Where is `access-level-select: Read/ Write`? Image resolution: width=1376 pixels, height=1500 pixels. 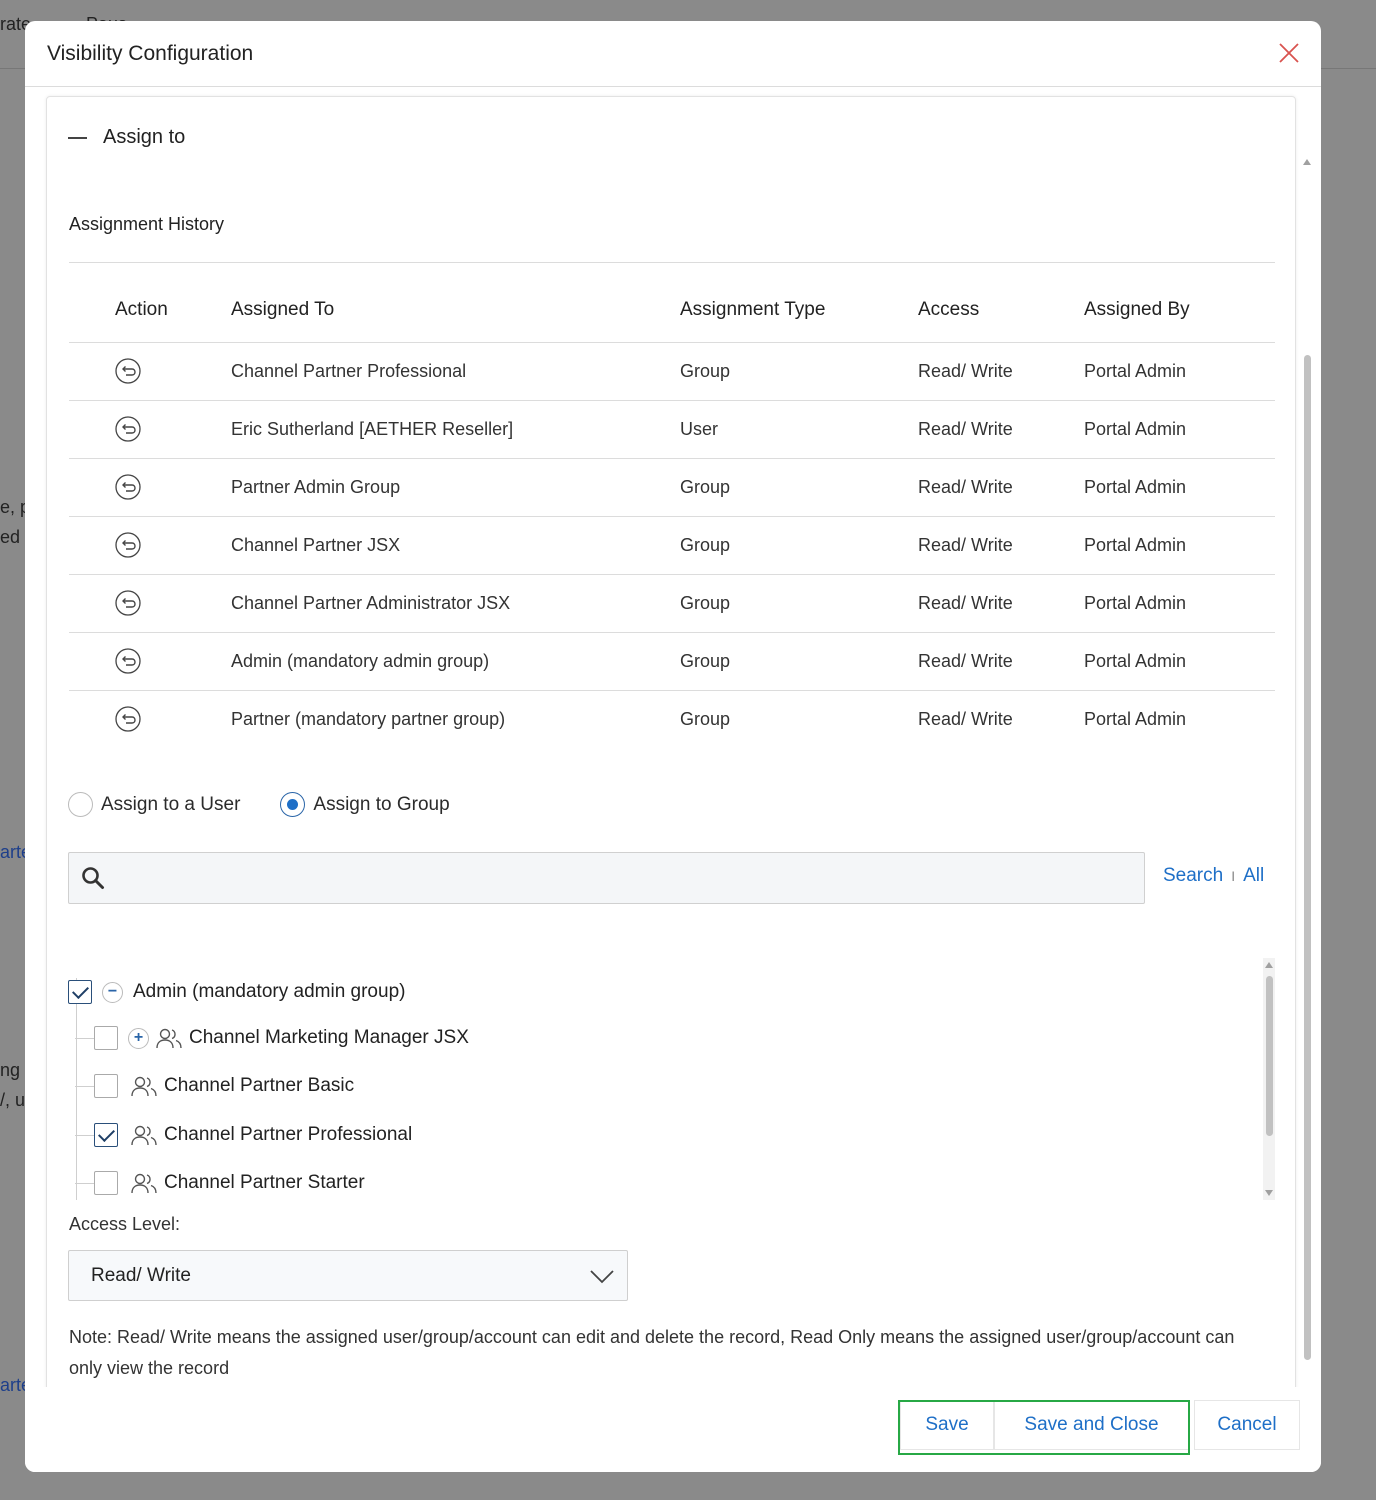
access-level-select: Read/ Write is located at coordinates (348, 1275).